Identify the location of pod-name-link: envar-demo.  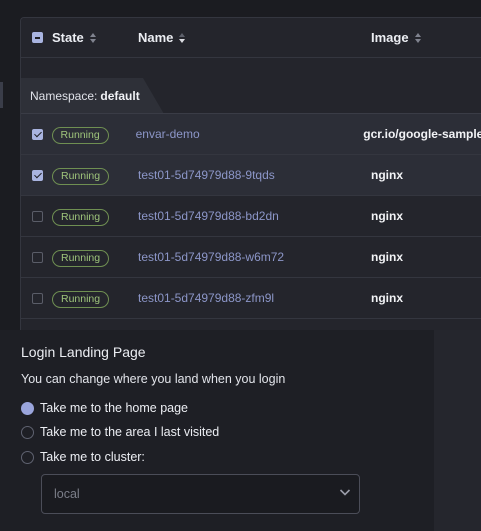
(168, 134).